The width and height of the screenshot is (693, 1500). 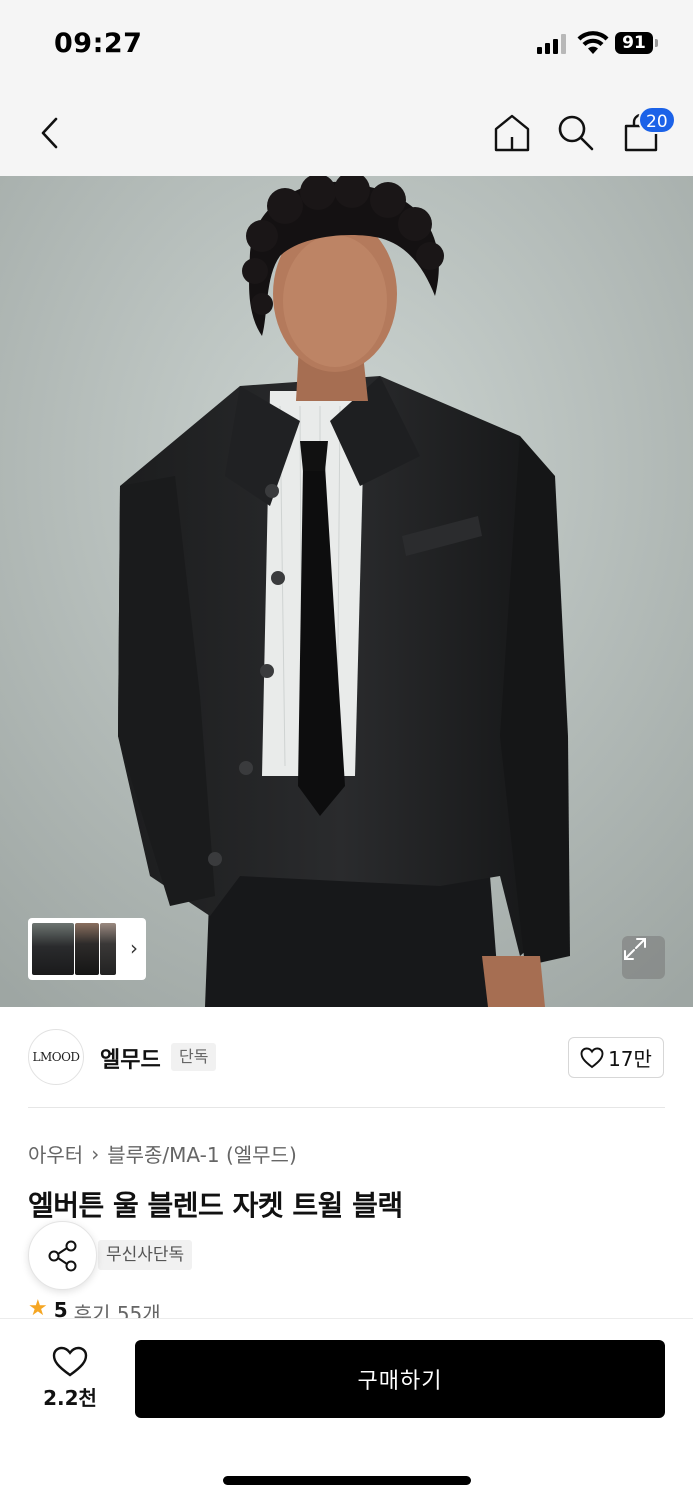 What do you see at coordinates (55, 1153) in the screenshot?
I see `breadcrumb-item: 아우터` at bounding box center [55, 1153].